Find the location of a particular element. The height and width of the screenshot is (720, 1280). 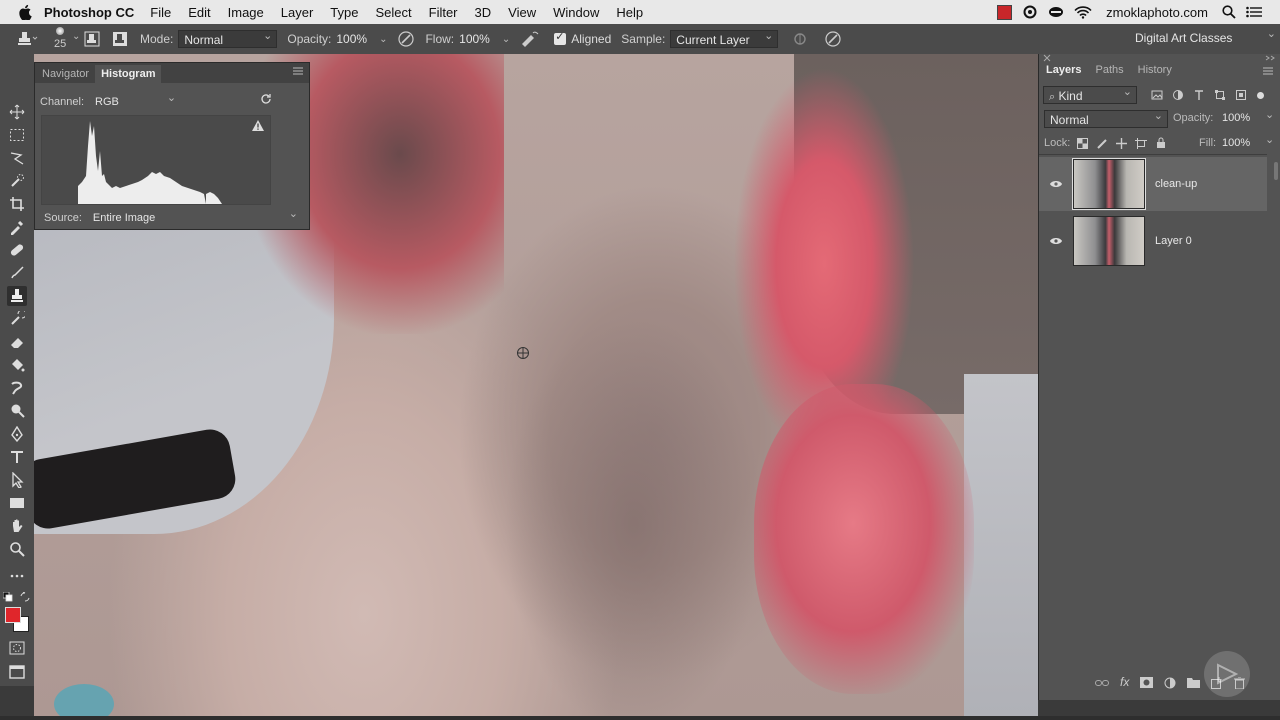

menu-view: View is located at coordinates (522, 12).